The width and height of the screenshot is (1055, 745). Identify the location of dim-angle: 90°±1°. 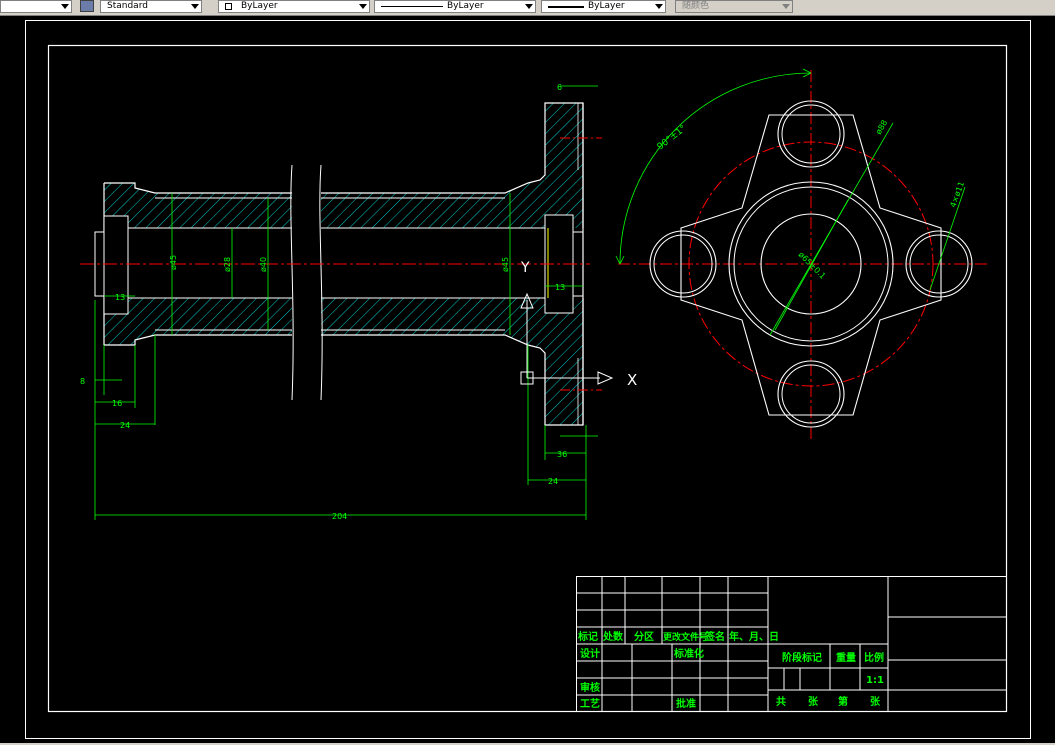
(672, 138).